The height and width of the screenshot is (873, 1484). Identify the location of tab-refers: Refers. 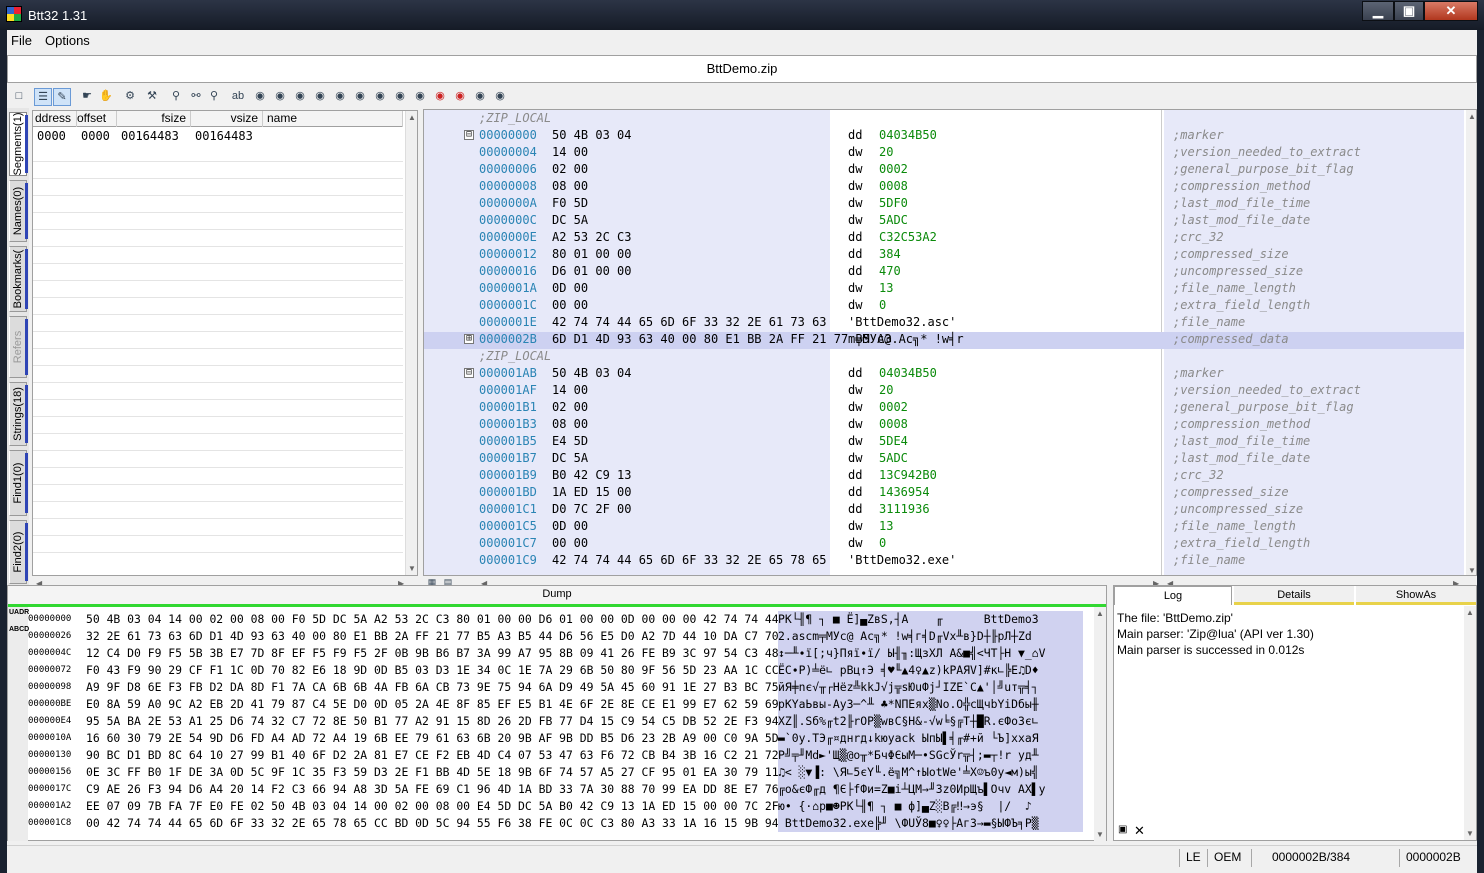
(18, 347).